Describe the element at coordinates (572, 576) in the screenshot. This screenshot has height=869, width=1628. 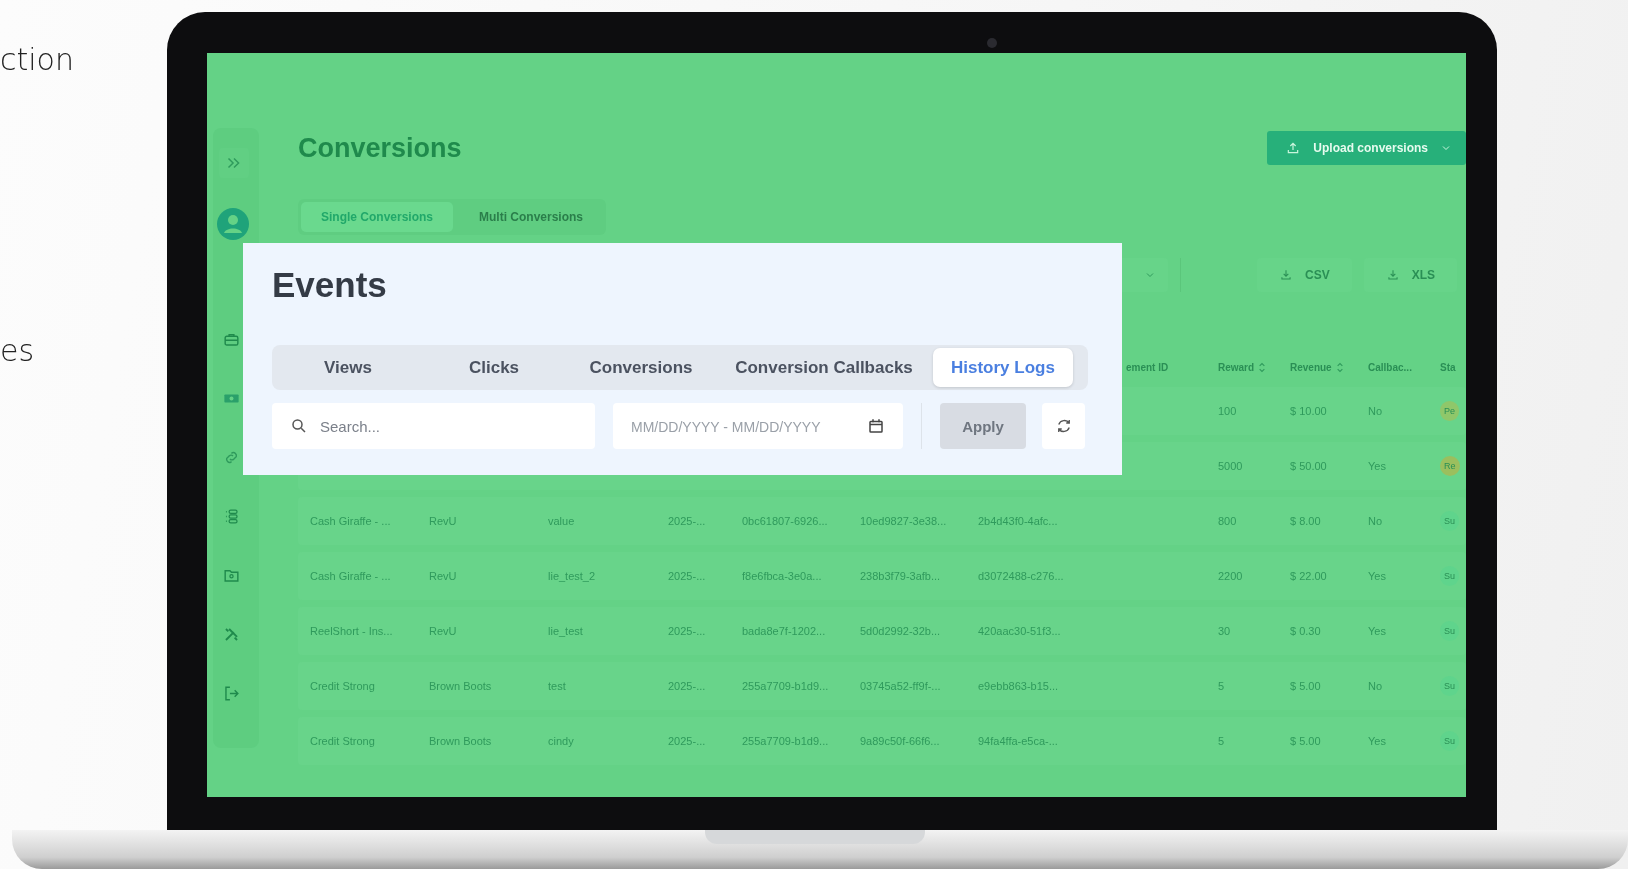
I see `table-cell-text: lie_test_2` at that location.